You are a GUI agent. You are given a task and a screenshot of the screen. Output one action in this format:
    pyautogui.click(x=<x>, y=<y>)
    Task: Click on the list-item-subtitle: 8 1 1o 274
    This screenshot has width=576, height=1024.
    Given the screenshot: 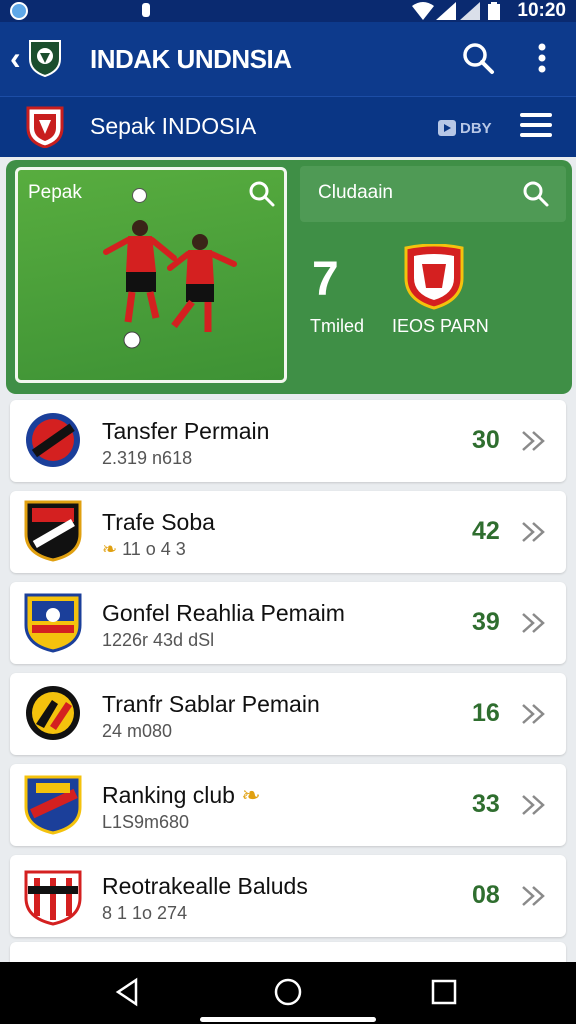 What is the action you would take?
    pyautogui.click(x=145, y=913)
    